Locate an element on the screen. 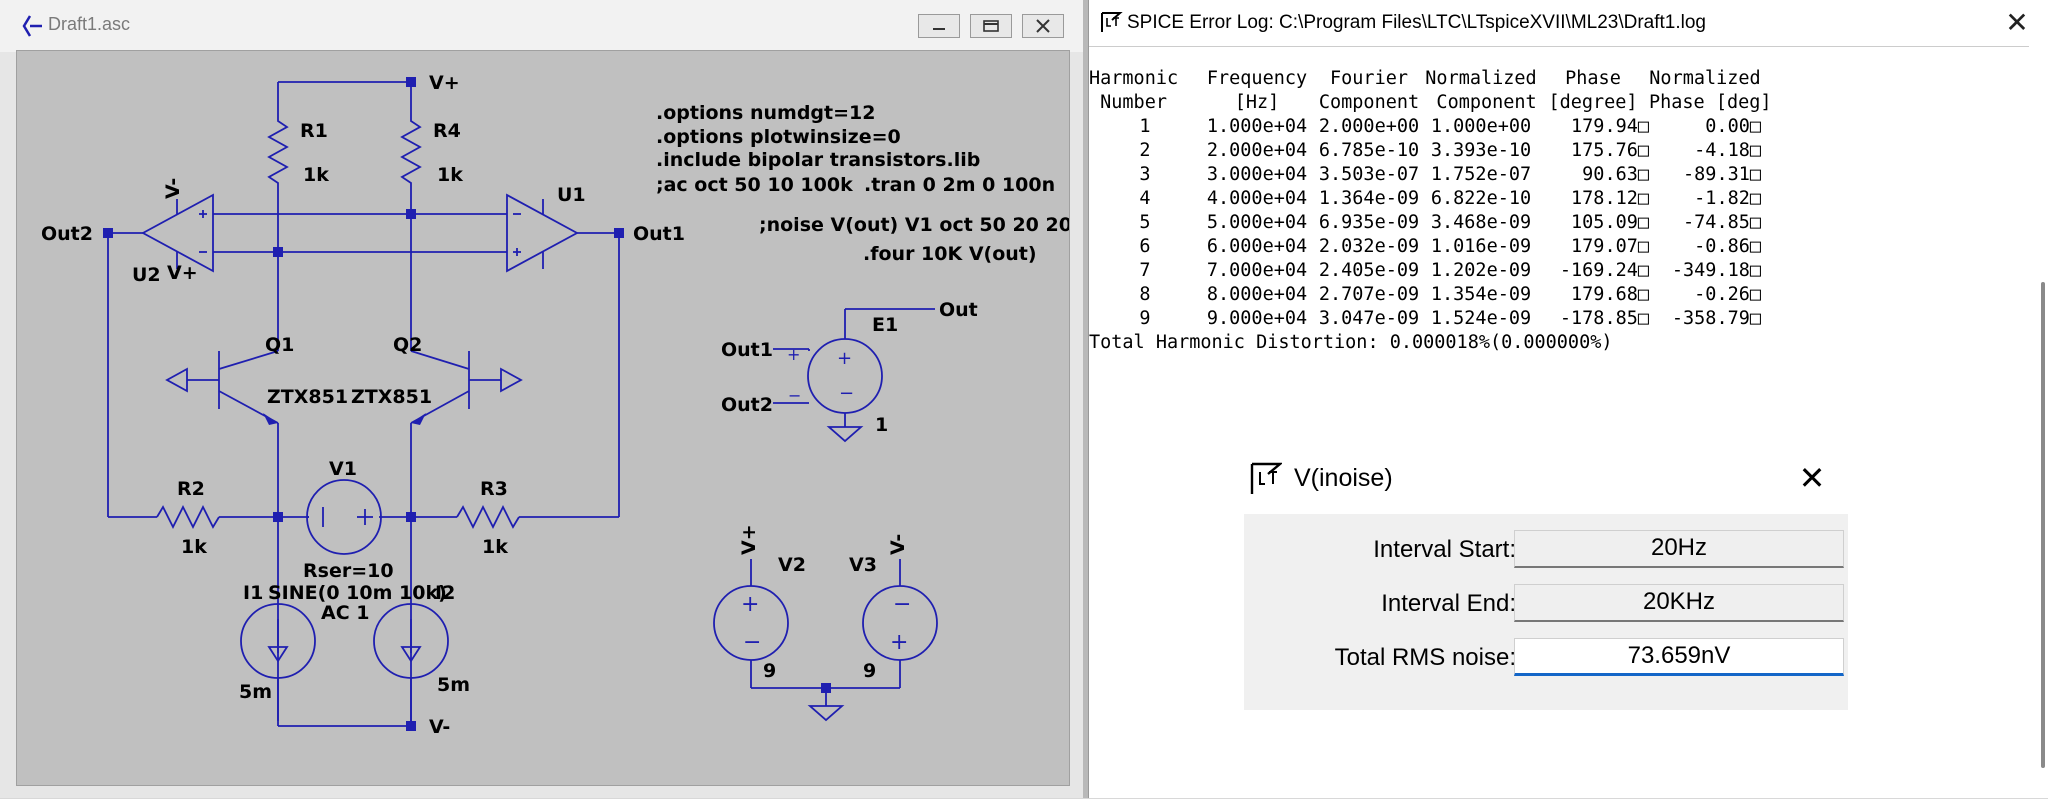 This screenshot has width=2048, height=799. resistor-r2 is located at coordinates (188, 517).